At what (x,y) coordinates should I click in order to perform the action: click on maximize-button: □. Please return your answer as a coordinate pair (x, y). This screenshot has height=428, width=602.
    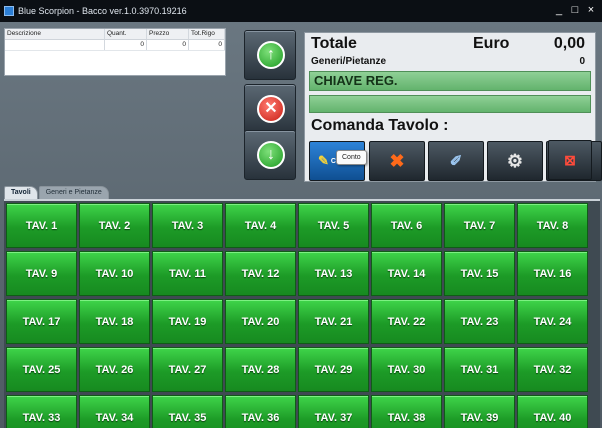
    Looking at the image, I should click on (575, 10).